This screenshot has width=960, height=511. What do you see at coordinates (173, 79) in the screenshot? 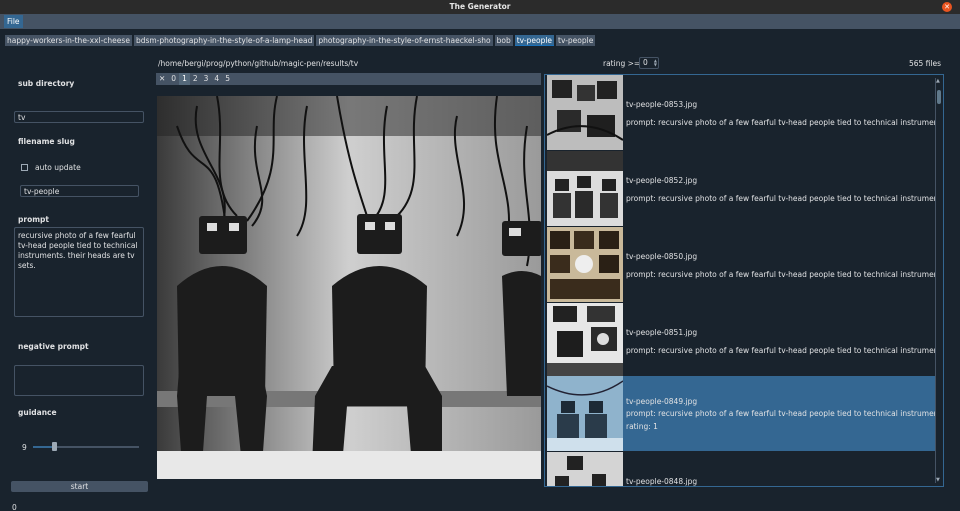
I see `rating-0-button: 0` at bounding box center [173, 79].